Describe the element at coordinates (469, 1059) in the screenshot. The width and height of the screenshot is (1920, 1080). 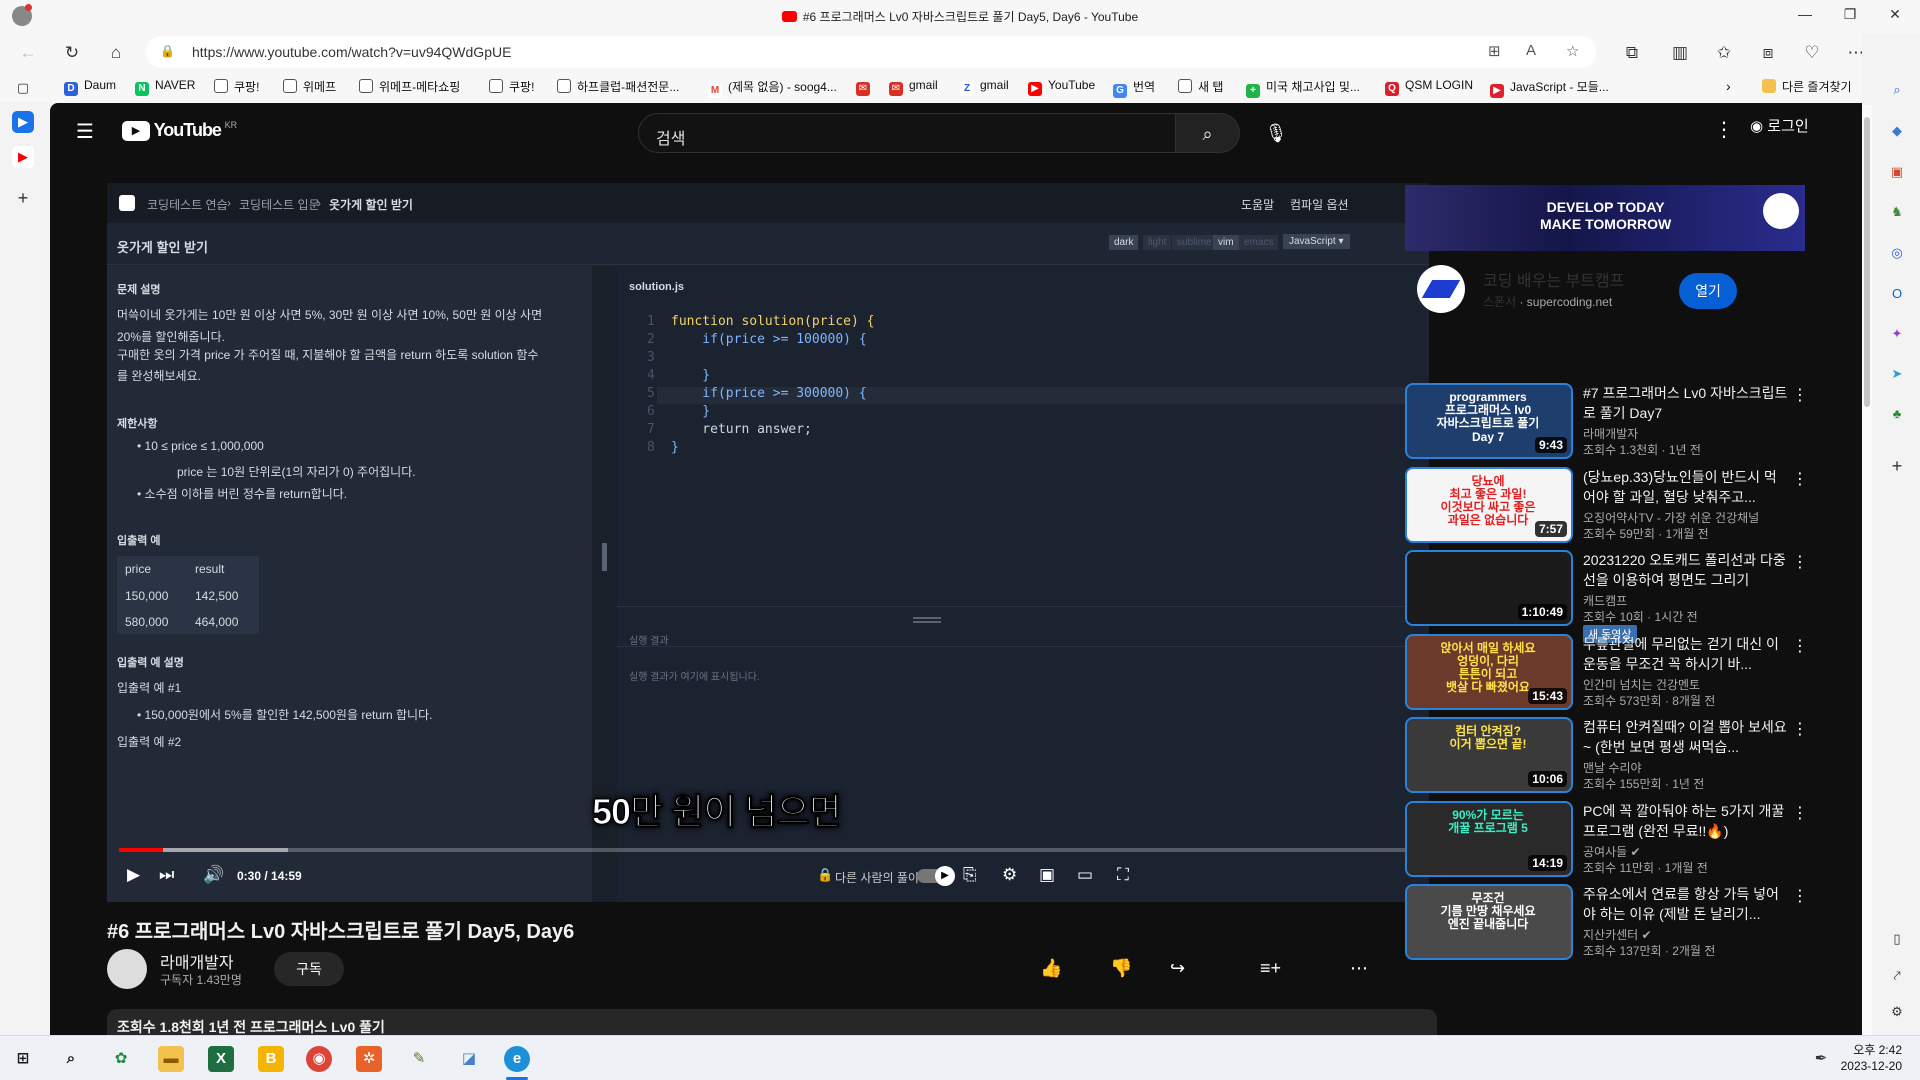
I see `app-folder-icon: ◪` at that location.